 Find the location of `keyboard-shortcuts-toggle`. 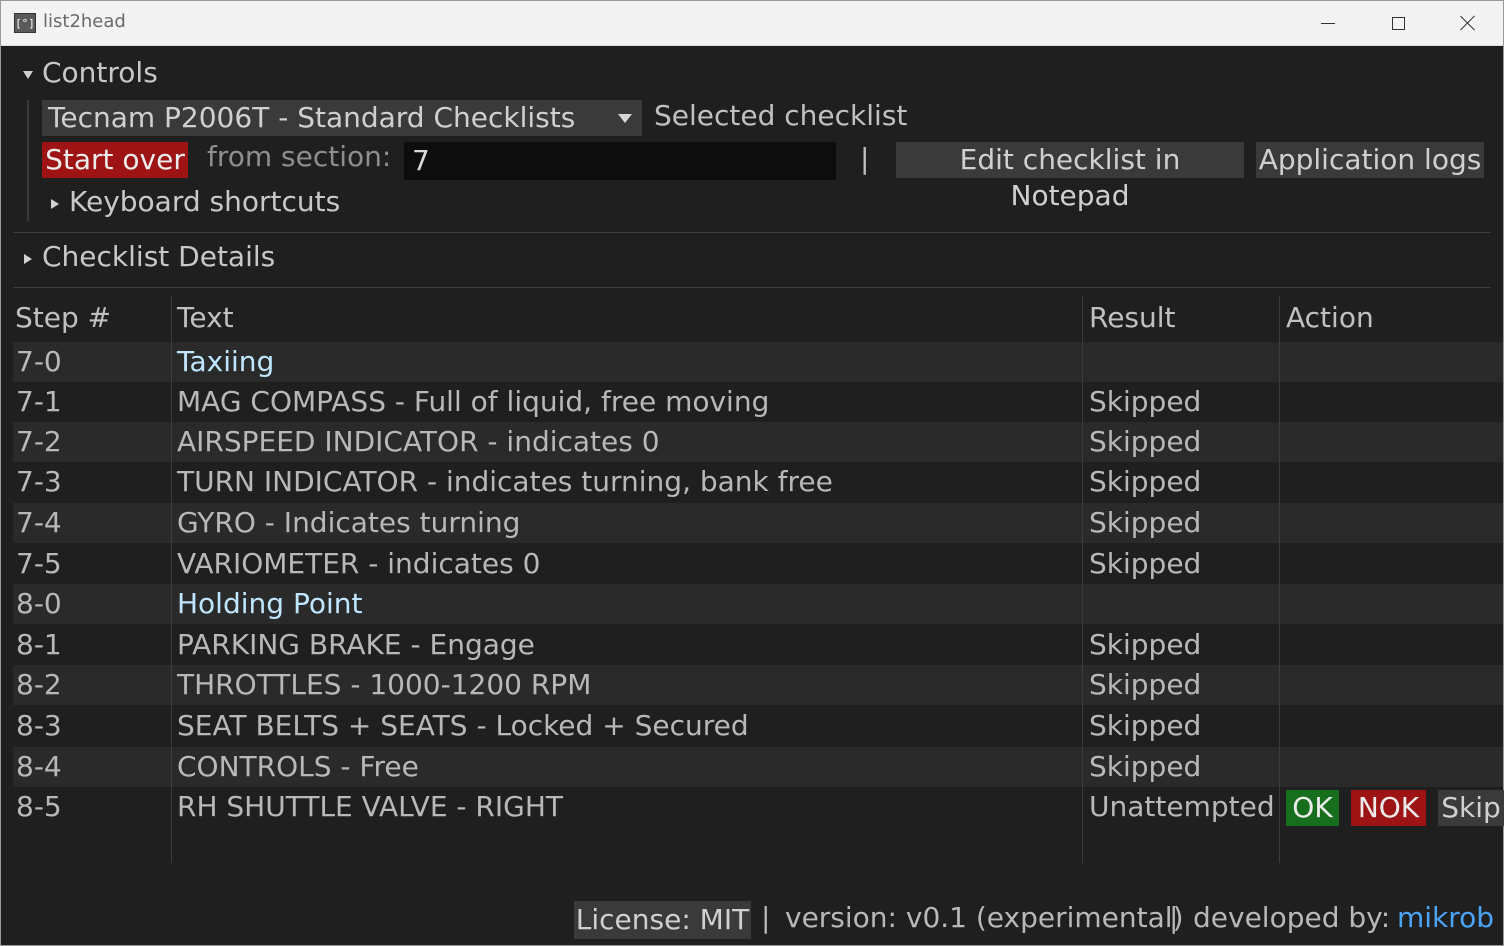

keyboard-shortcuts-toggle is located at coordinates (55, 204).